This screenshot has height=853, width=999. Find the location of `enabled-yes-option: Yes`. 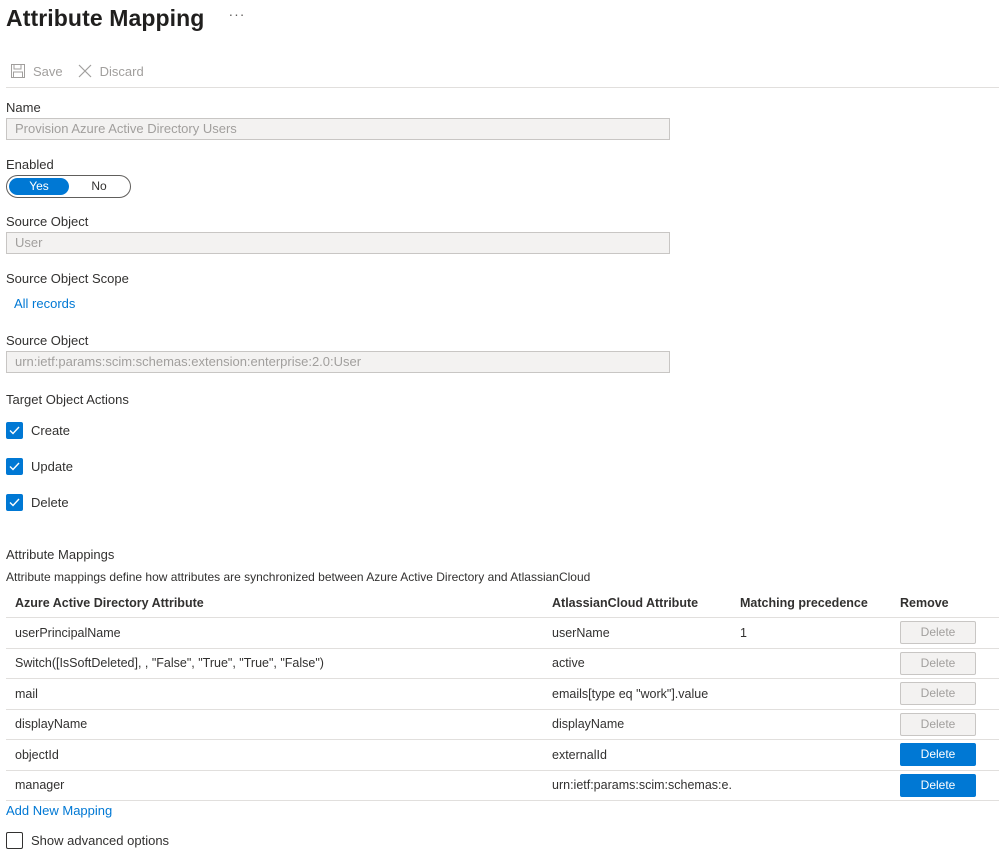

enabled-yes-option: Yes is located at coordinates (39, 186).